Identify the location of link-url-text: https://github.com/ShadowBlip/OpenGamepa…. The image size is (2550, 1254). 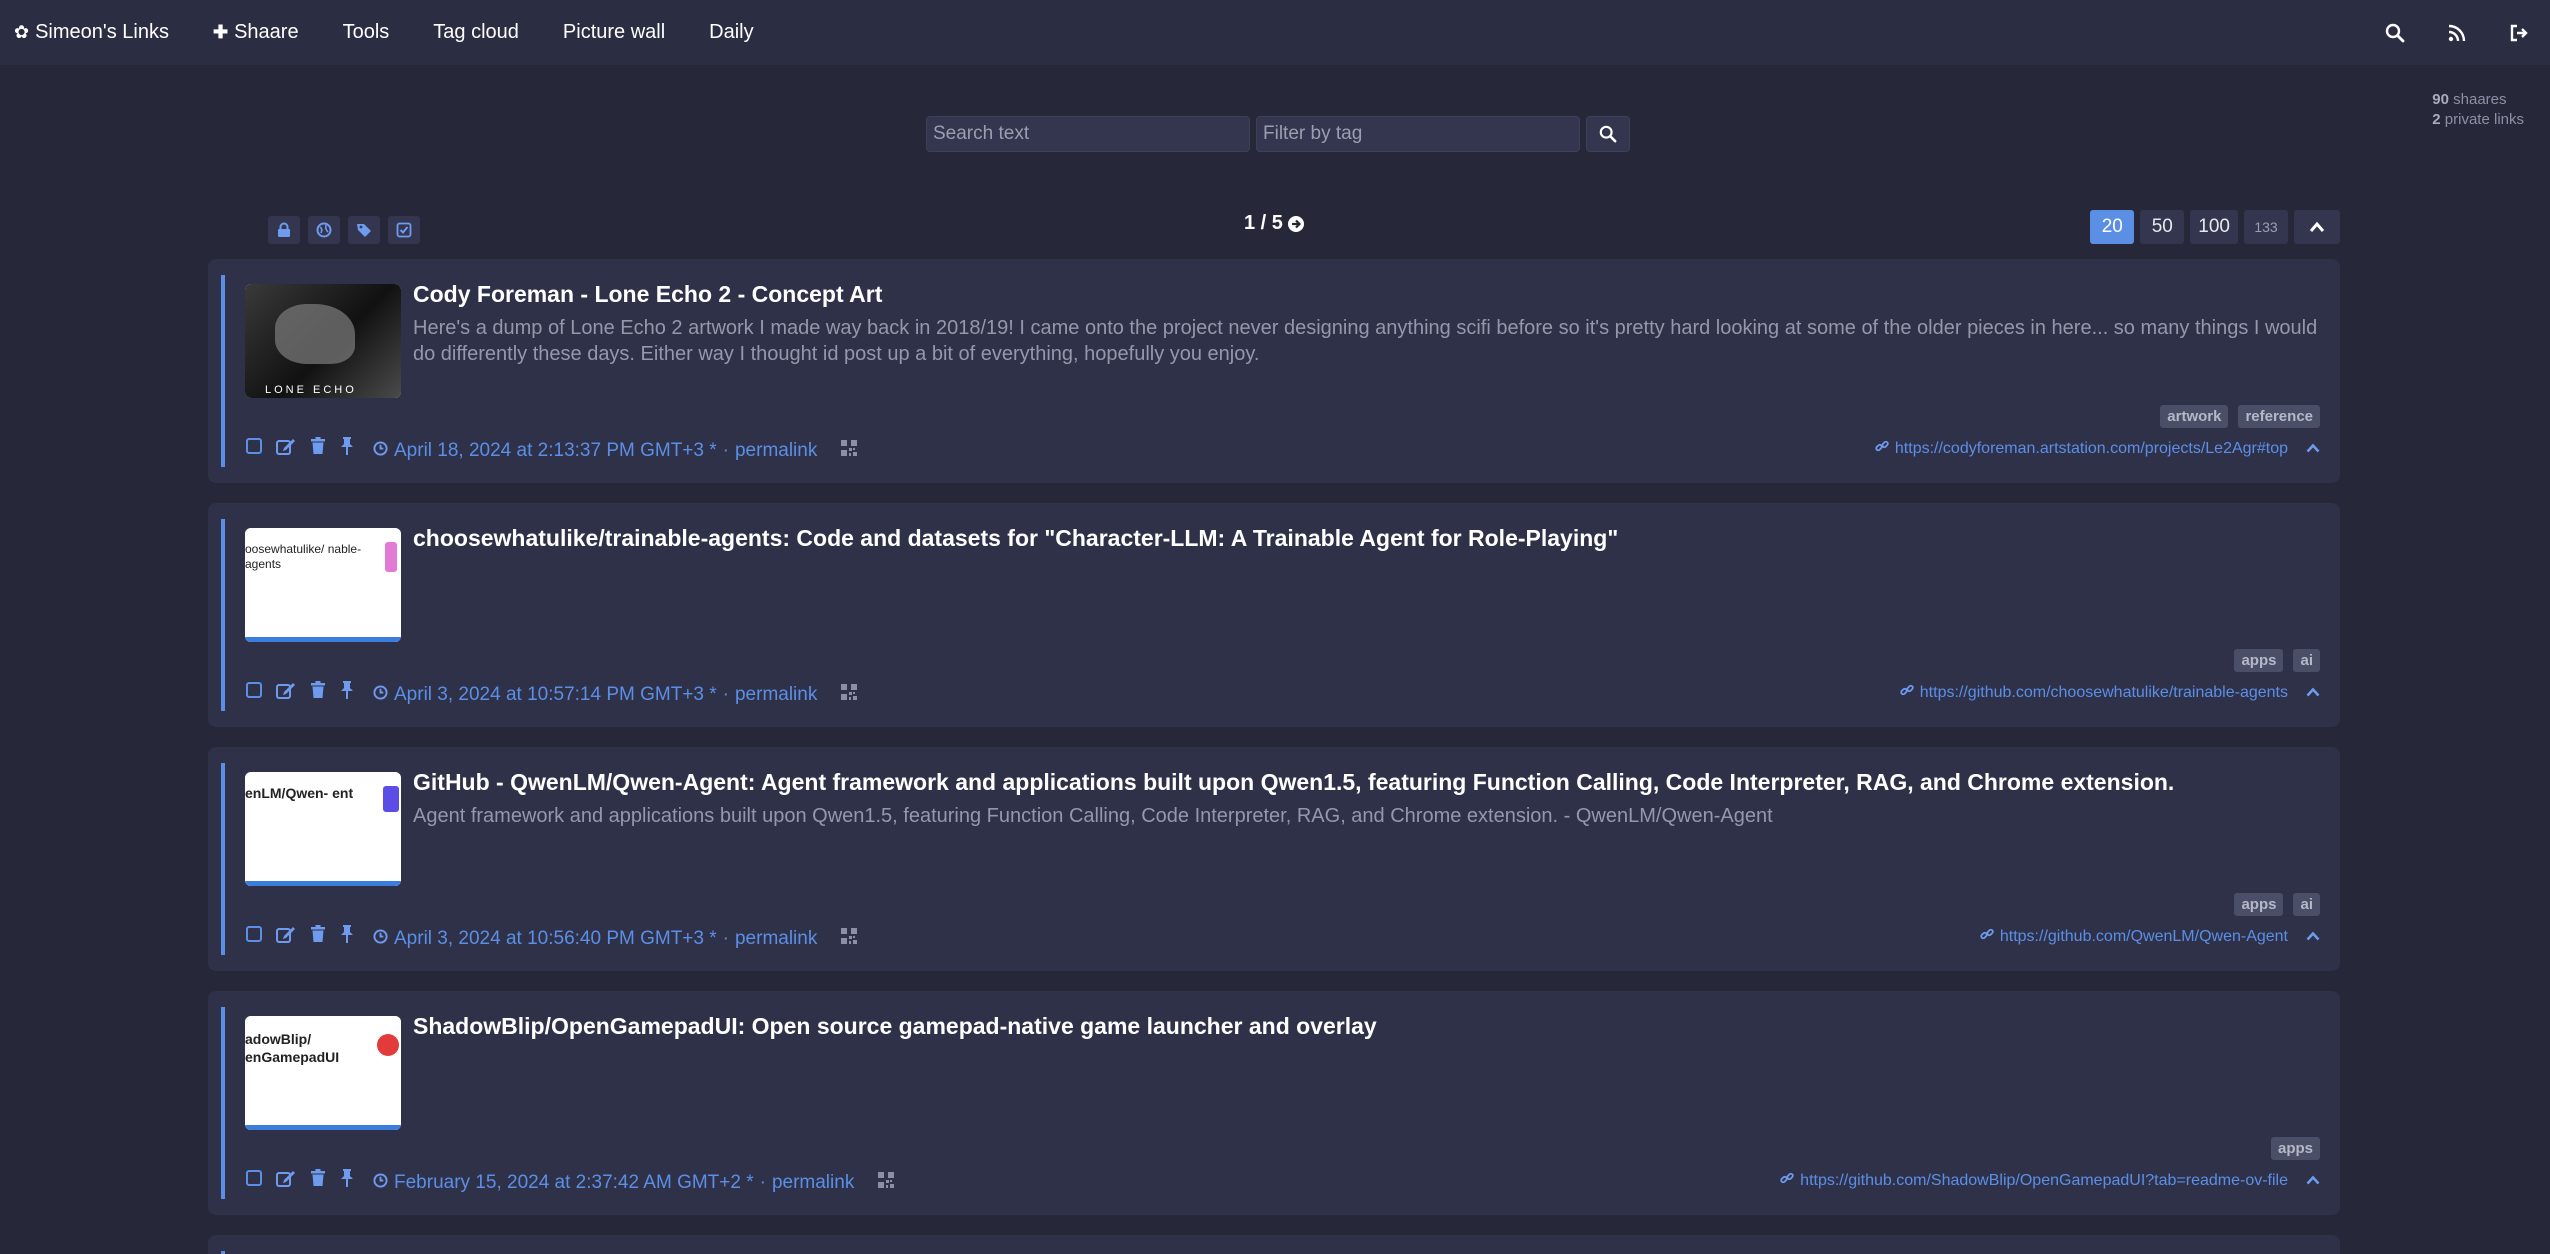
(2044, 1181).